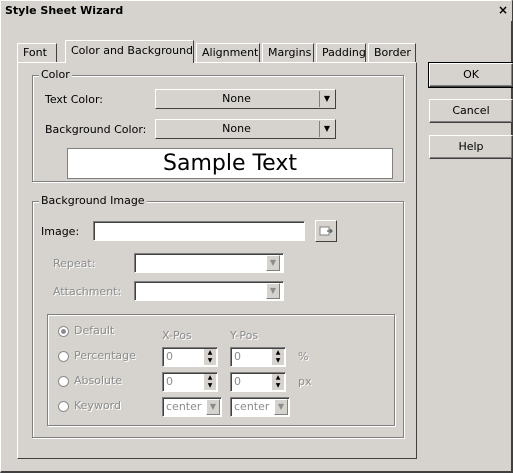 The image size is (513, 473). I want to click on absolute-x-input: 0 ▲ ▼, so click(190, 382).